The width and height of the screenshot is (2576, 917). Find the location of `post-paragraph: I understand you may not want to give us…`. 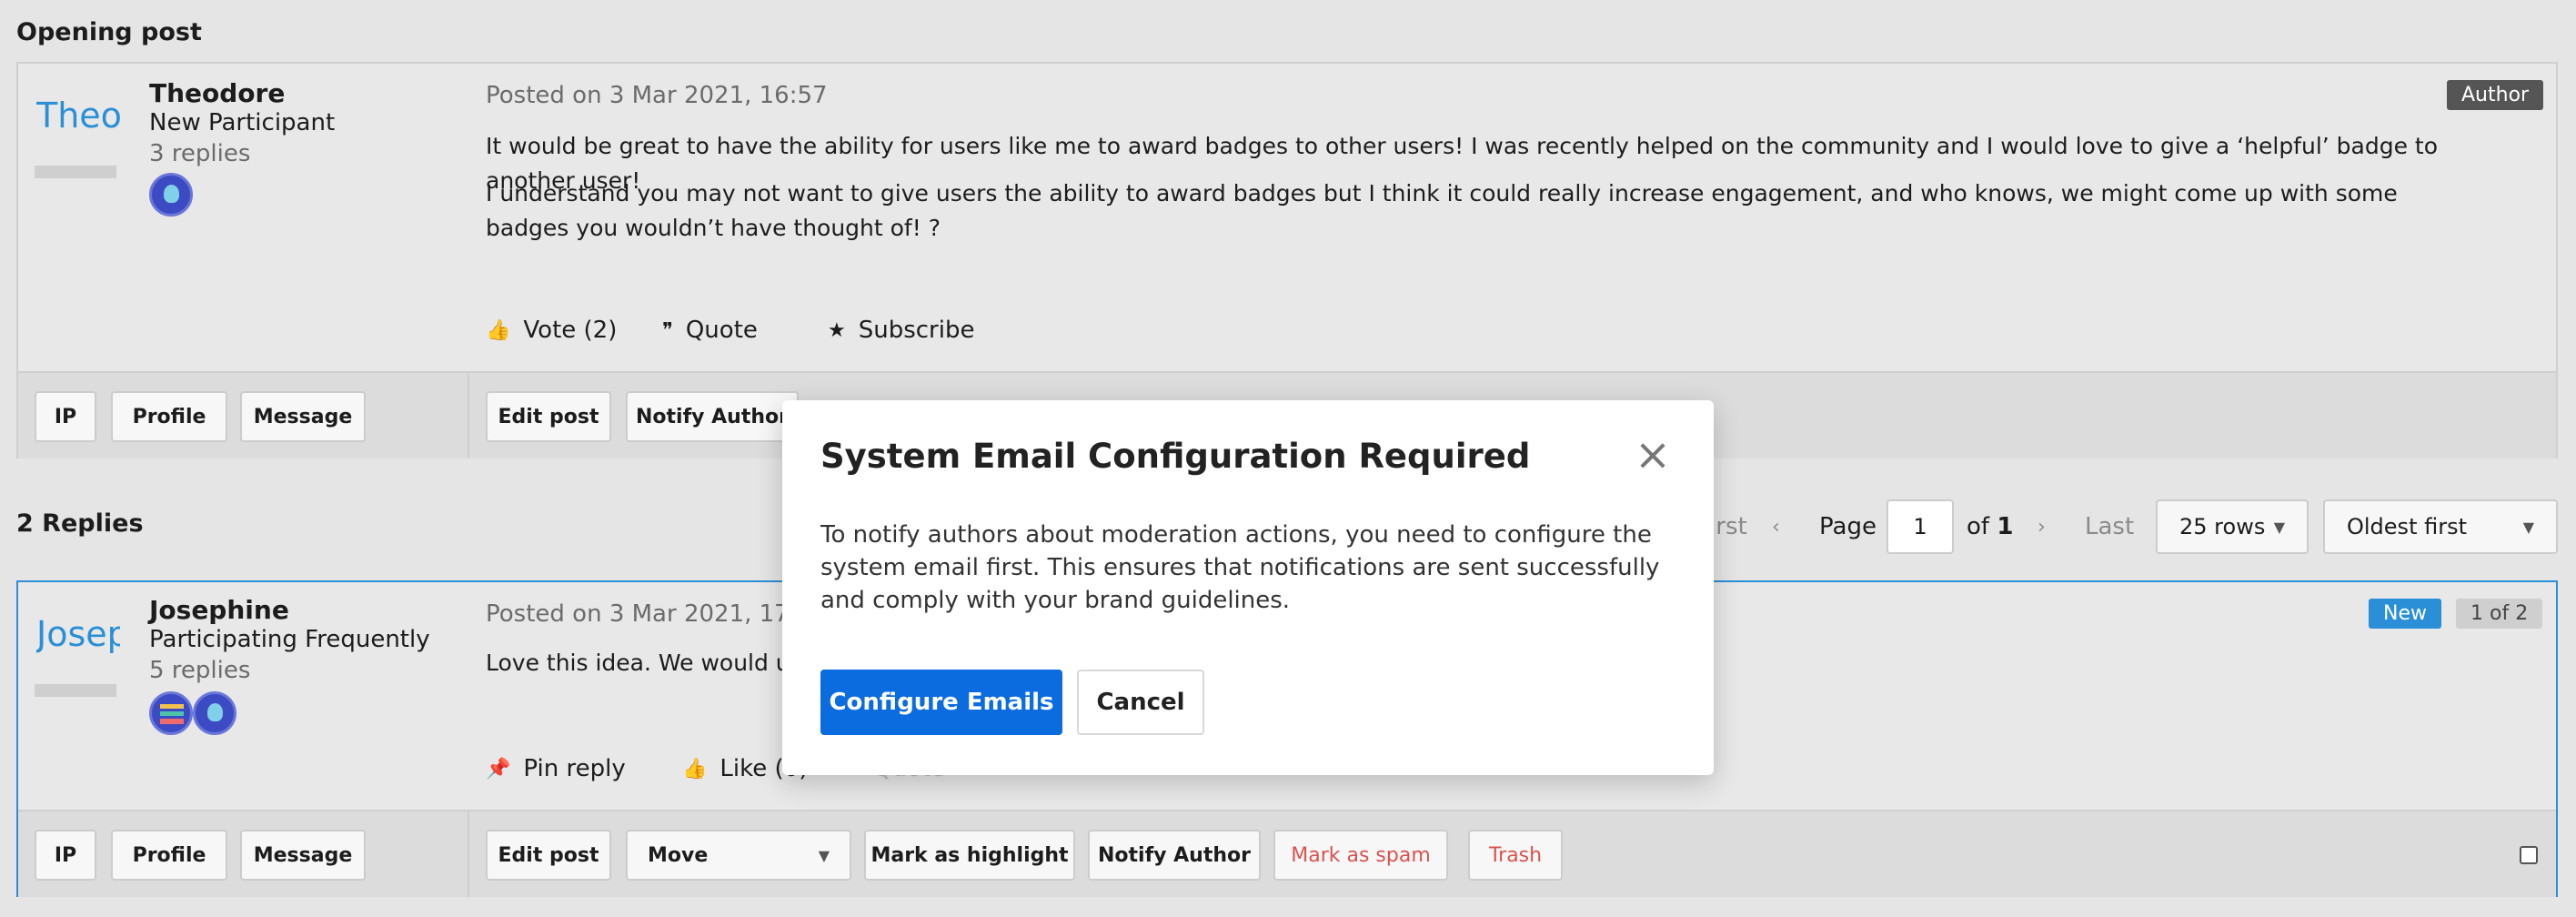

post-paragraph: I understand you may not want to give us… is located at coordinates (1442, 210).